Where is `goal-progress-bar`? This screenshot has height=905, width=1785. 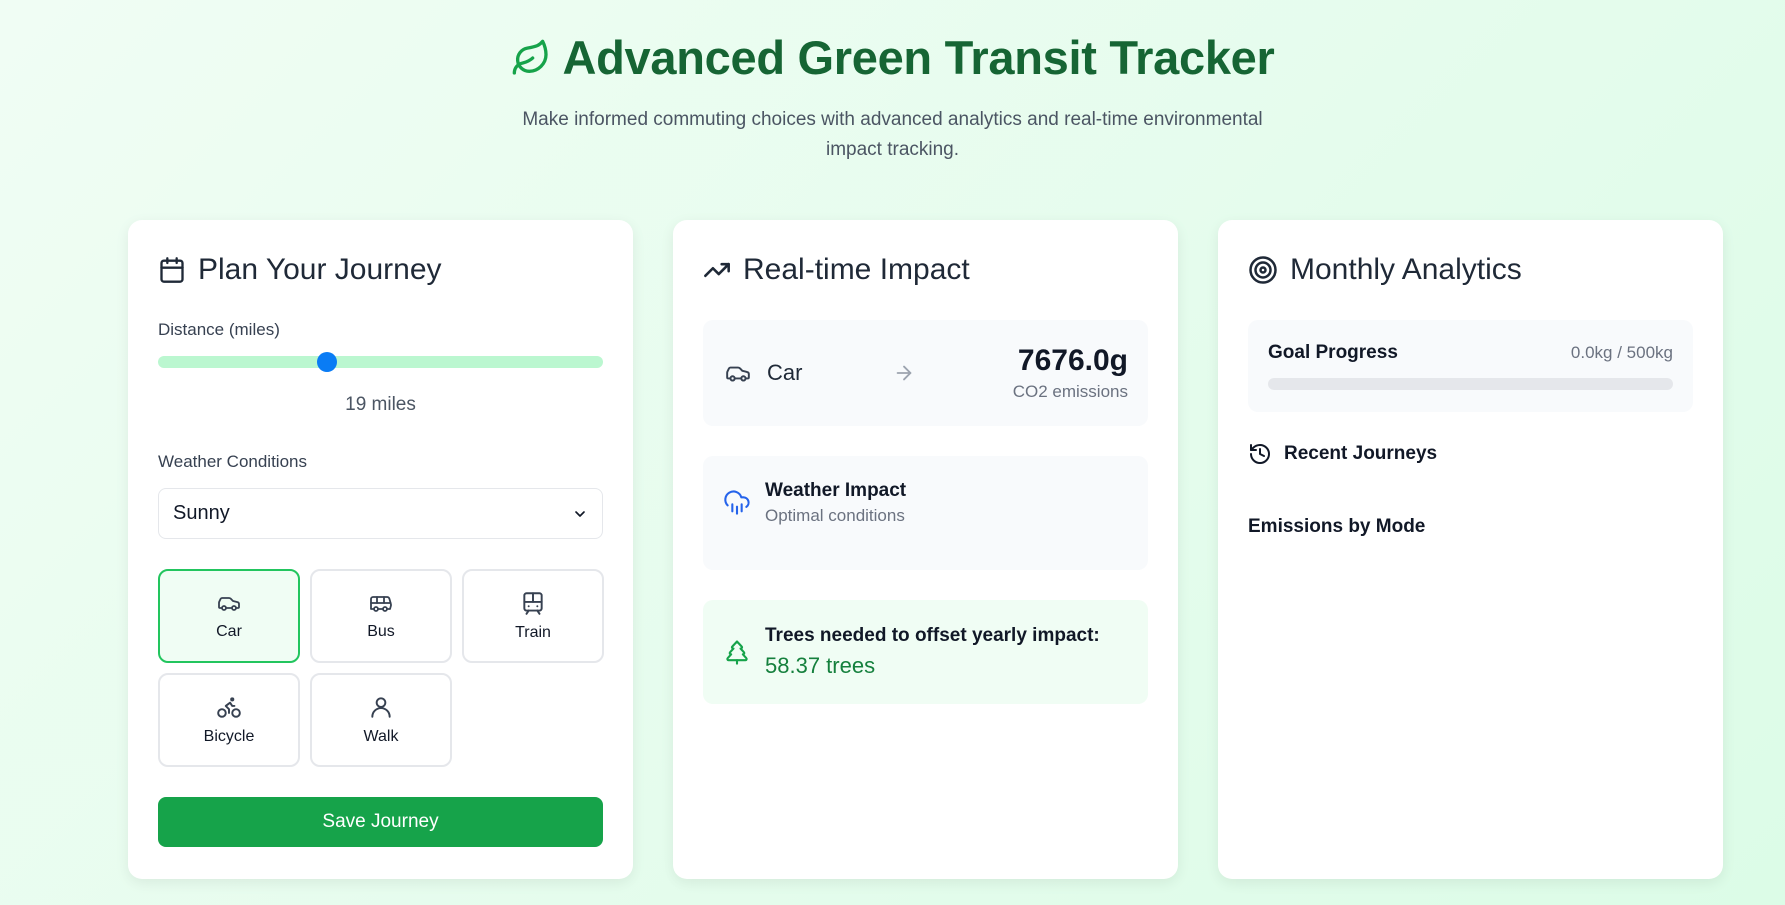
goal-progress-bar is located at coordinates (1470, 384).